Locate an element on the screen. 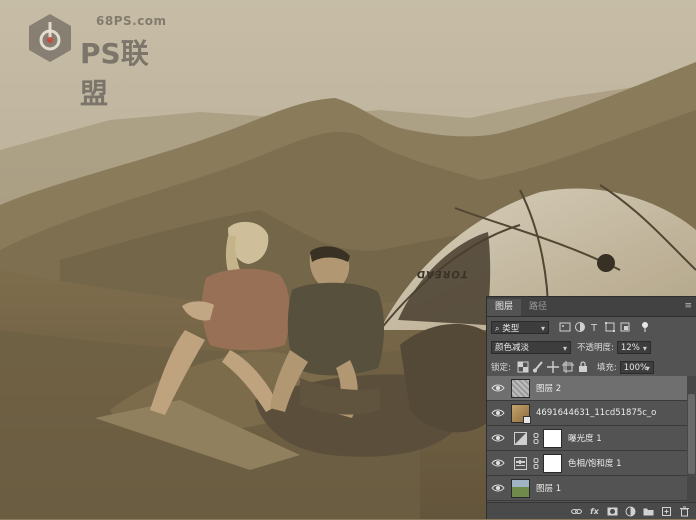 The width and height of the screenshot is (696, 520). svg-text: T is located at coordinates (594, 328).